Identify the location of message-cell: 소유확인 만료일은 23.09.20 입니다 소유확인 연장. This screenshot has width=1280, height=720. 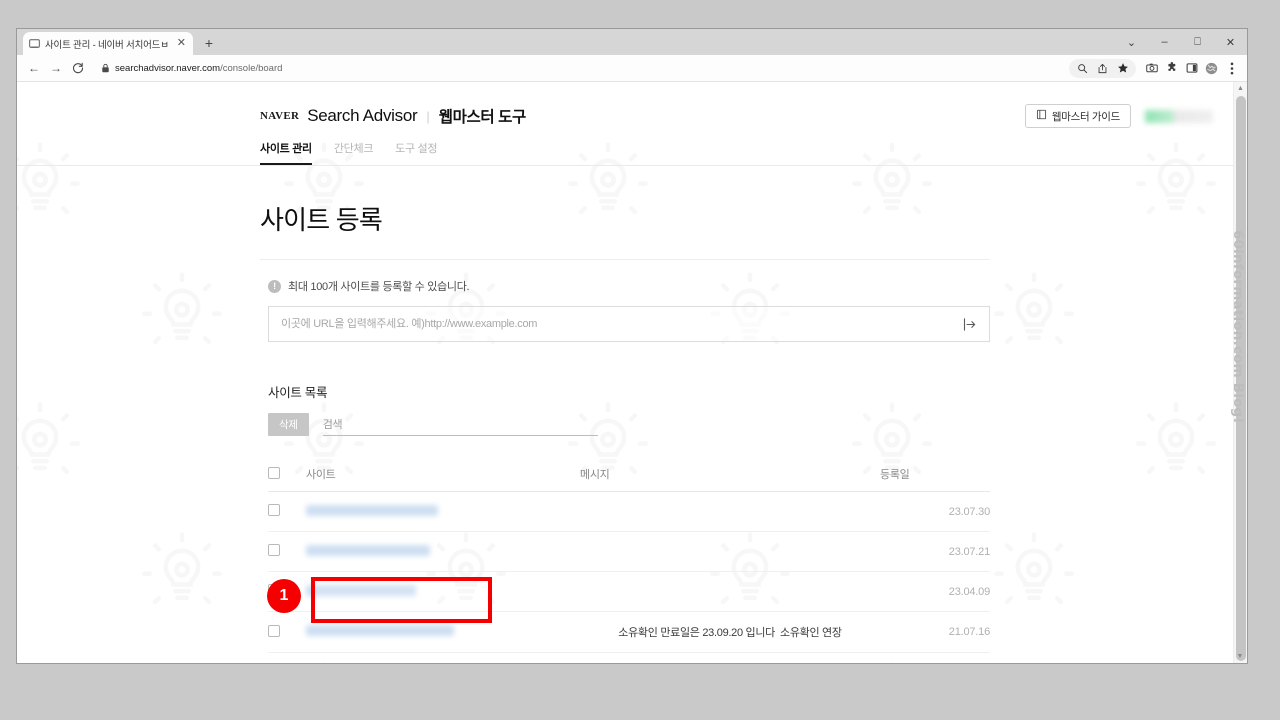
(730, 632).